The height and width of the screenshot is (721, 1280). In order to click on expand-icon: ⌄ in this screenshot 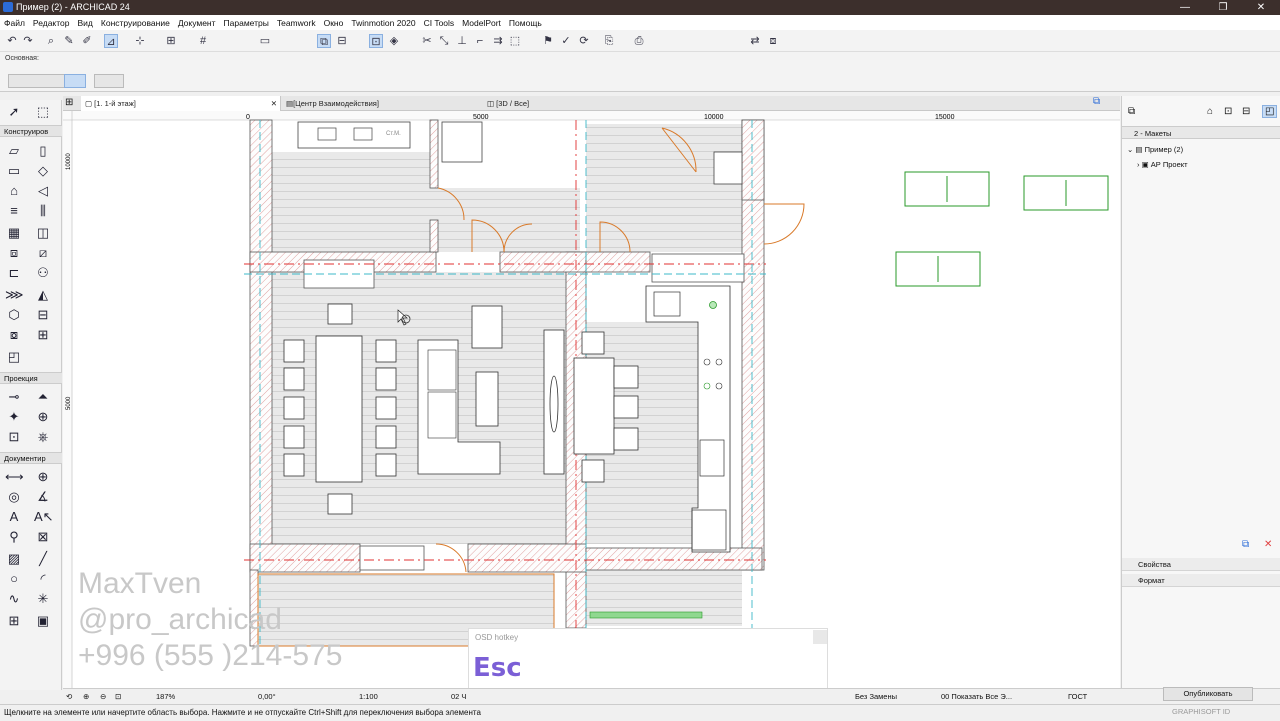, I will do `click(1130, 149)`.